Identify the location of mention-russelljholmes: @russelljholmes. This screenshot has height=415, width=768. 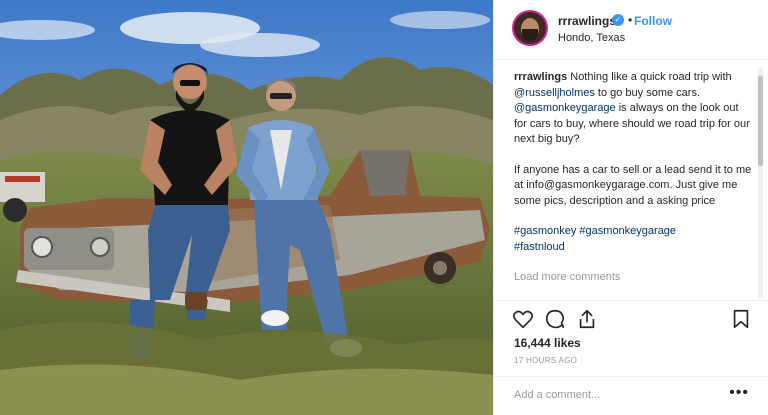
(554, 93).